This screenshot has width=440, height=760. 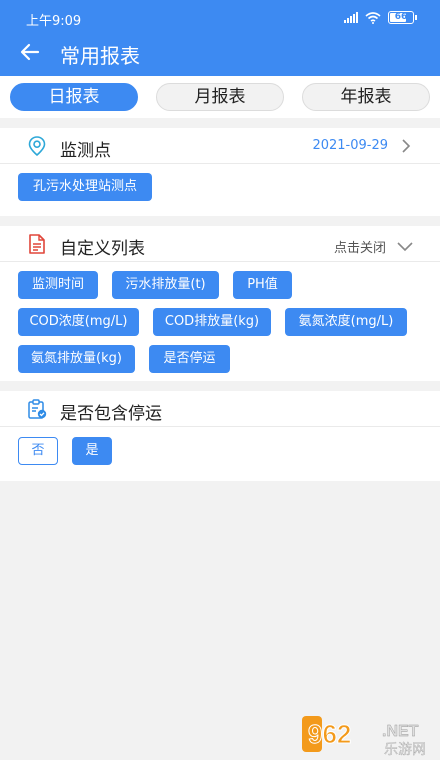 What do you see at coordinates (220, 38) in the screenshot?
I see `app-header: 上午9:09 66 常用报表` at bounding box center [220, 38].